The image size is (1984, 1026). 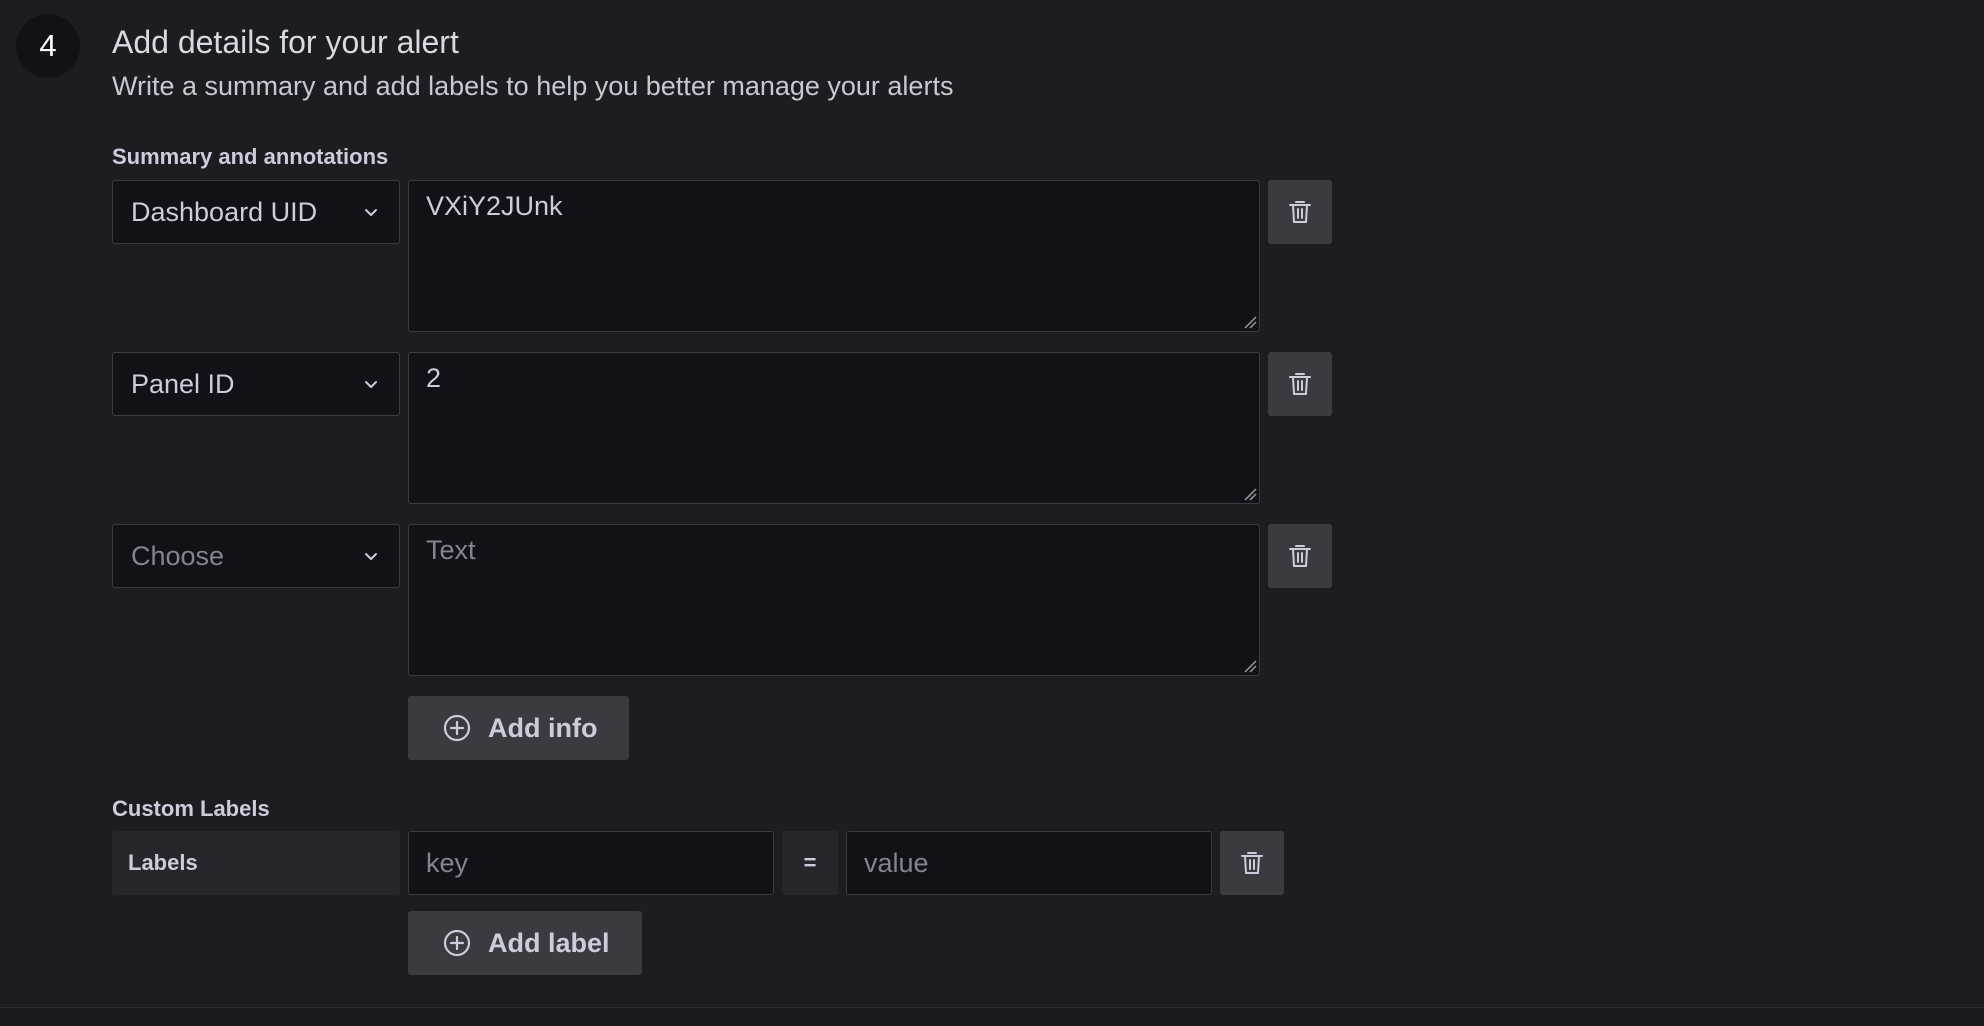 I want to click on add-label-label: Add label, so click(x=549, y=942).